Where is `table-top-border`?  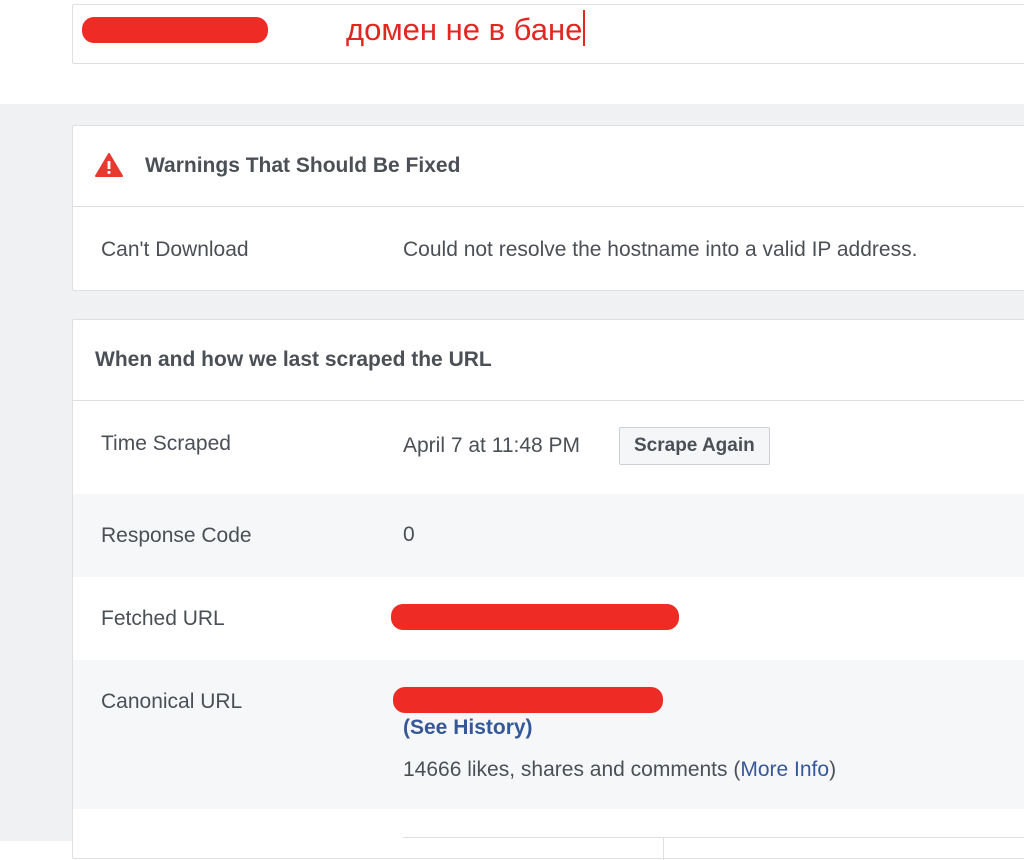
table-top-border is located at coordinates (713, 837).